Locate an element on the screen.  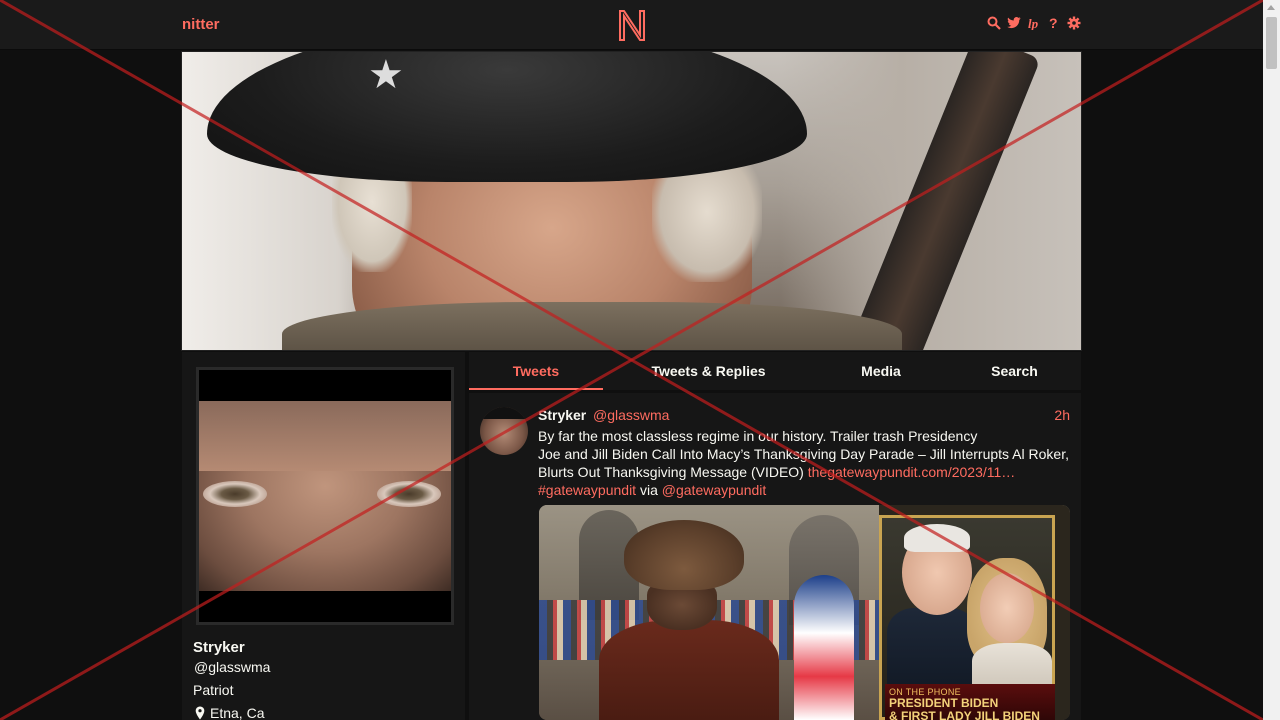
tweet-username: @glasswma is located at coordinates (631, 415).